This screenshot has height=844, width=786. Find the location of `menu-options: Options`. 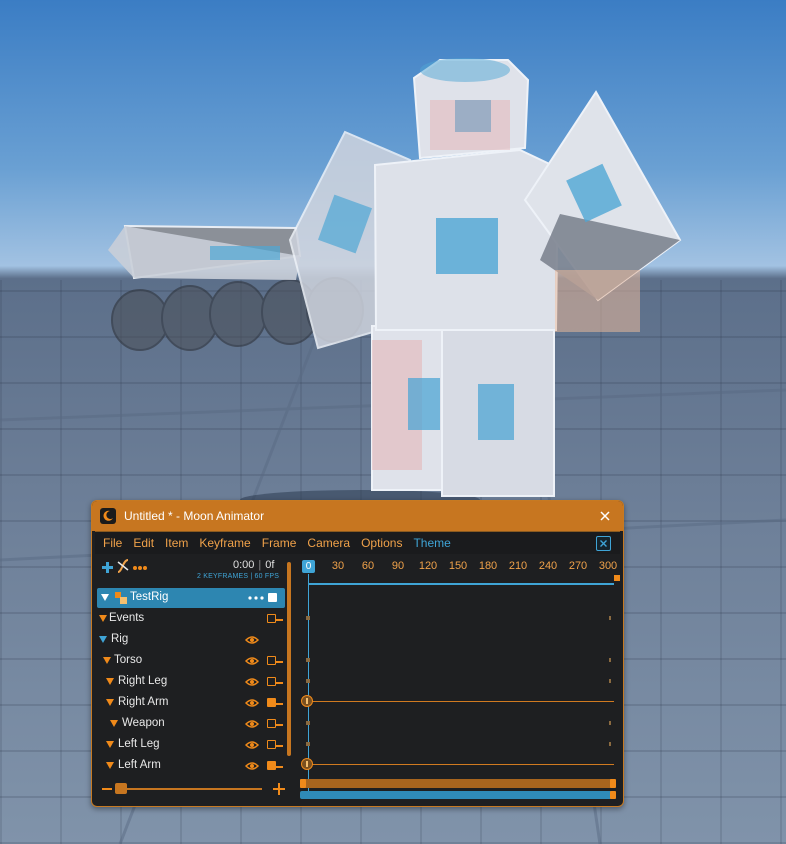

menu-options: Options is located at coordinates (381, 543).